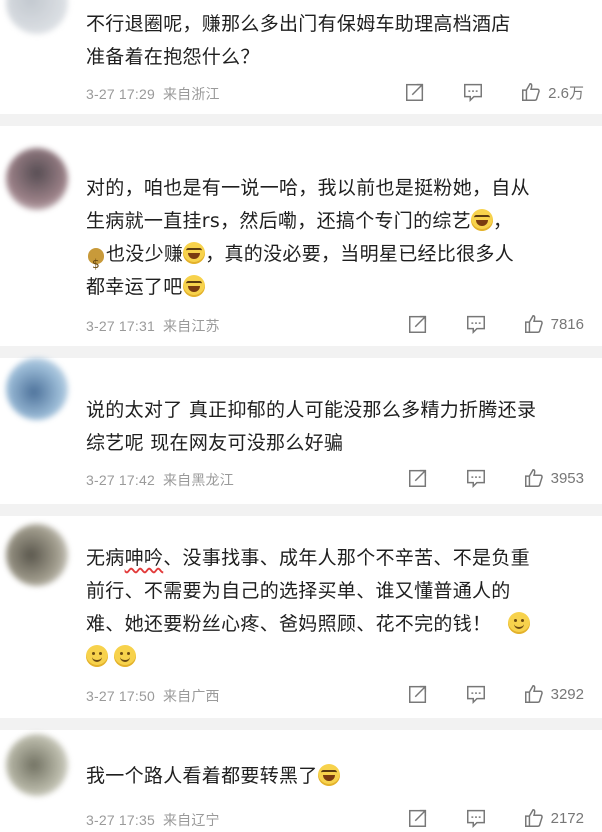 This screenshot has height=832, width=602. Describe the element at coordinates (566, 93) in the screenshot. I see `like-count: 2.6万` at that location.